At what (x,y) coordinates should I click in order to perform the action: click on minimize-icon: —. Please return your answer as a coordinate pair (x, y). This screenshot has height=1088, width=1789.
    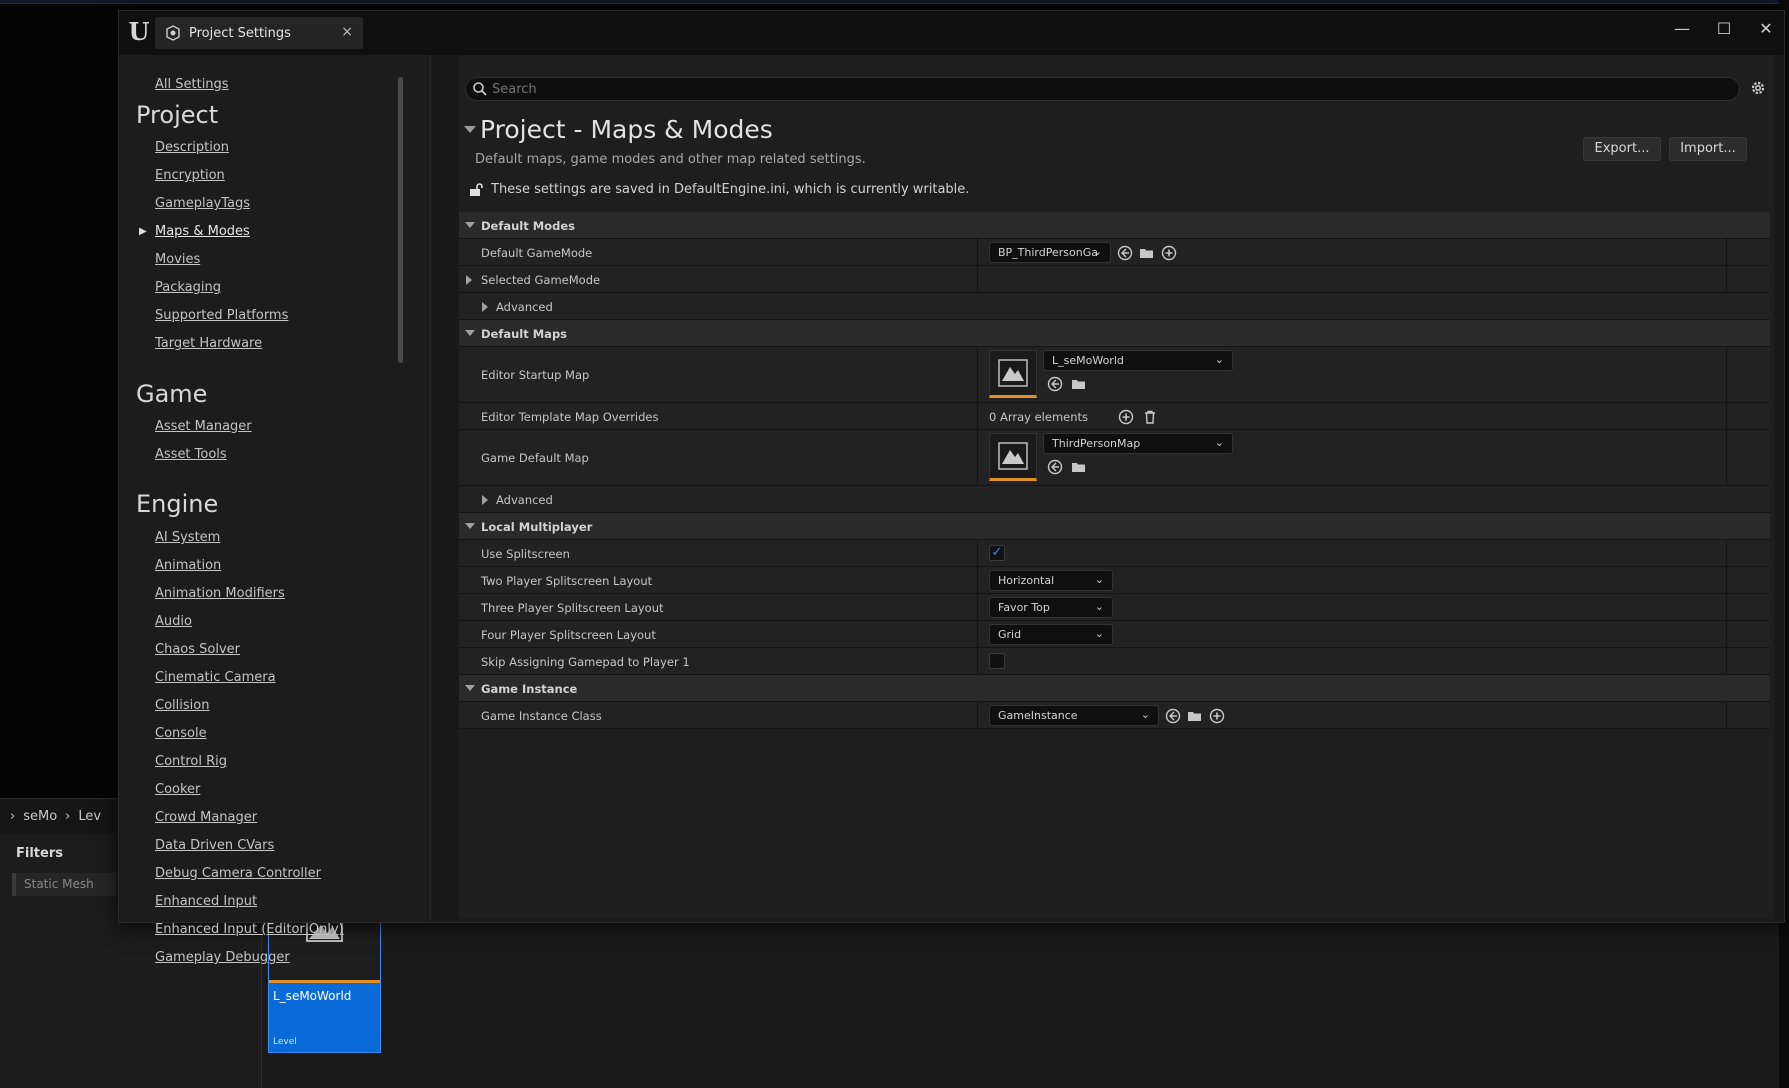
    Looking at the image, I should click on (1682, 28).